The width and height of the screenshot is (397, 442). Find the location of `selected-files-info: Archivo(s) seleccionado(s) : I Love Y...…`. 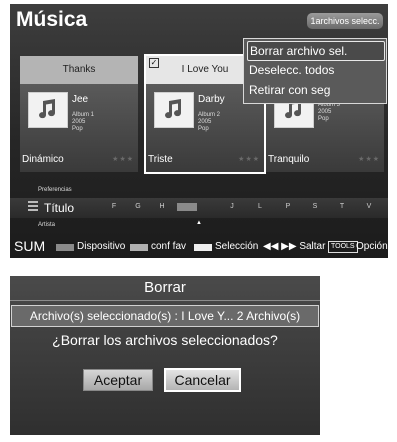

selected-files-info: Archivo(s) seleccionado(s) : I Love Y...… is located at coordinates (165, 316).